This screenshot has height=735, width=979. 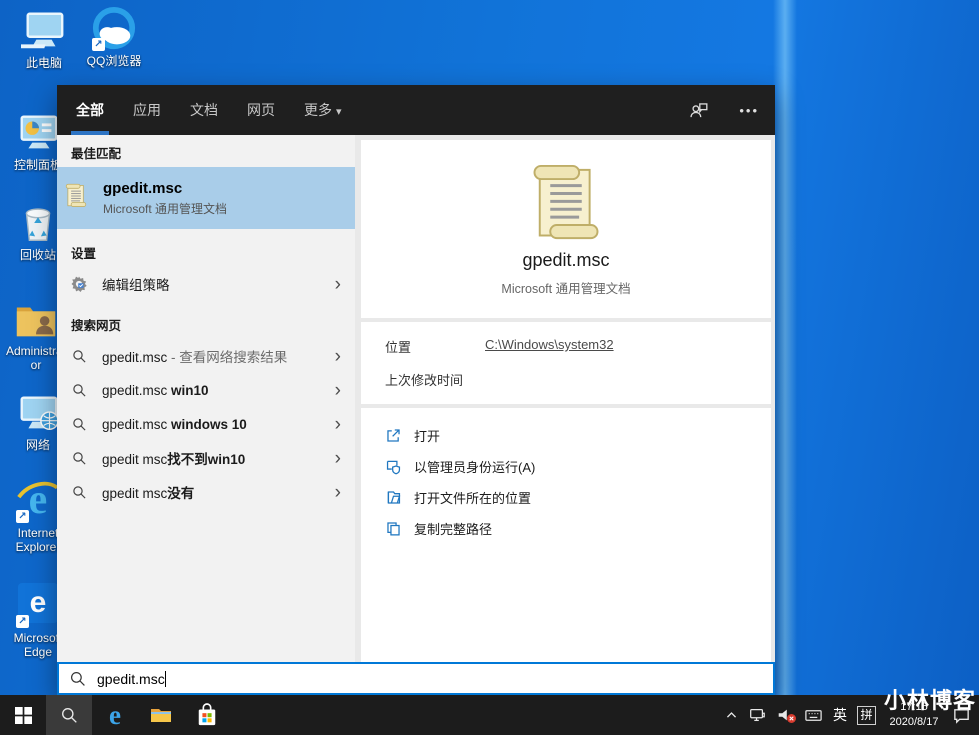 I want to click on taskbar-clock: 17:15 2020/8/17, so click(x=914, y=715).